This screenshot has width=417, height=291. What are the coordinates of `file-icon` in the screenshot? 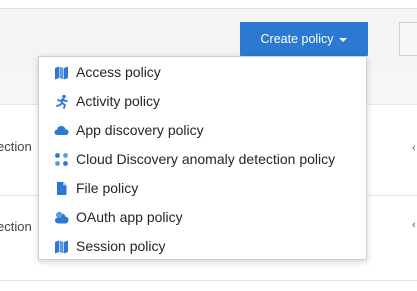 It's located at (61, 188).